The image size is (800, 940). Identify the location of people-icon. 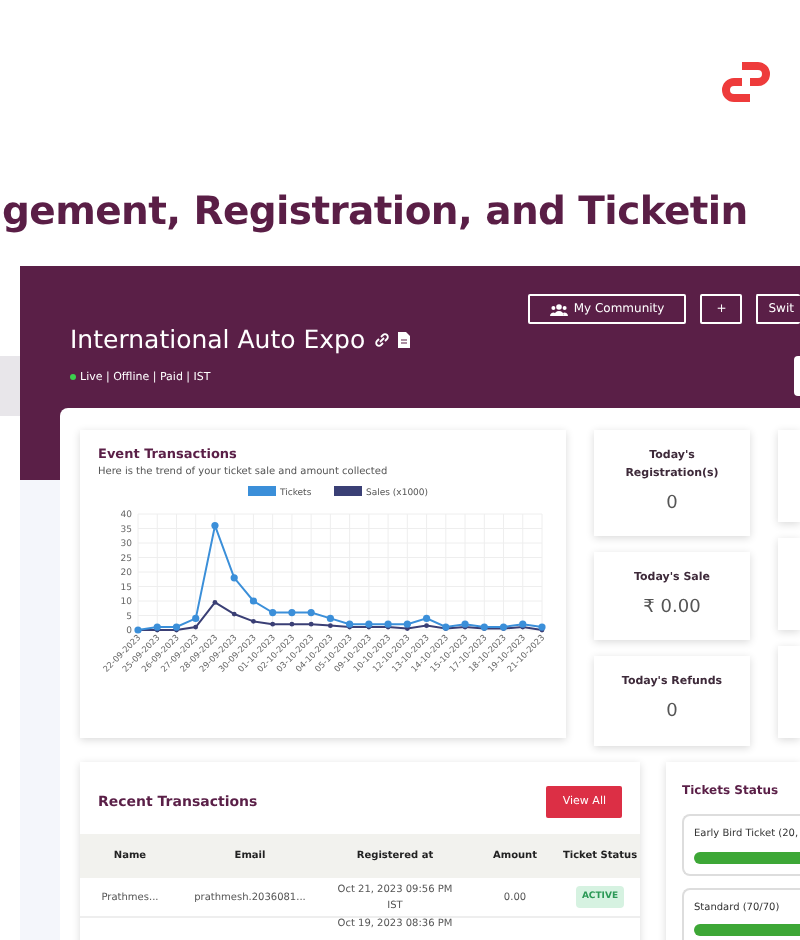
(558, 309).